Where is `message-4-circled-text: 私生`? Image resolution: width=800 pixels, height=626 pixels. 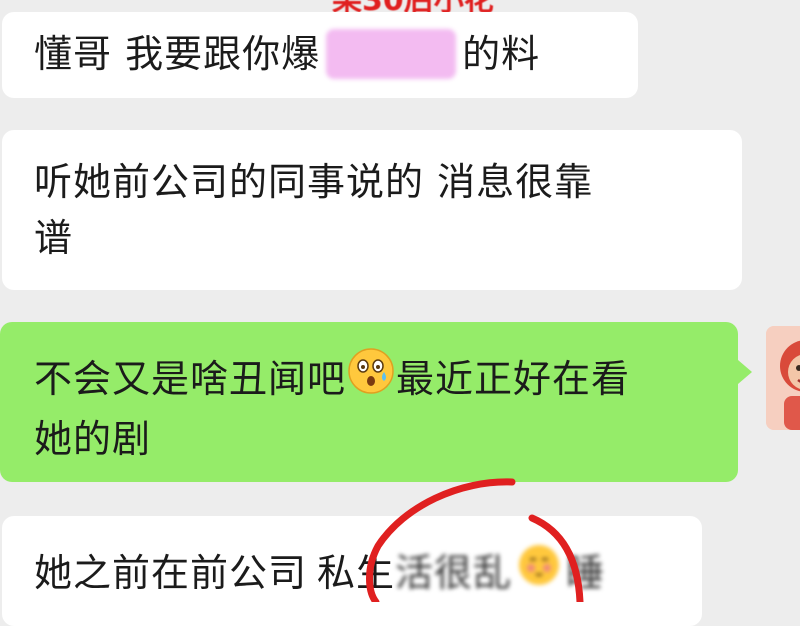
message-4-circled-text: 私生 is located at coordinates (356, 572).